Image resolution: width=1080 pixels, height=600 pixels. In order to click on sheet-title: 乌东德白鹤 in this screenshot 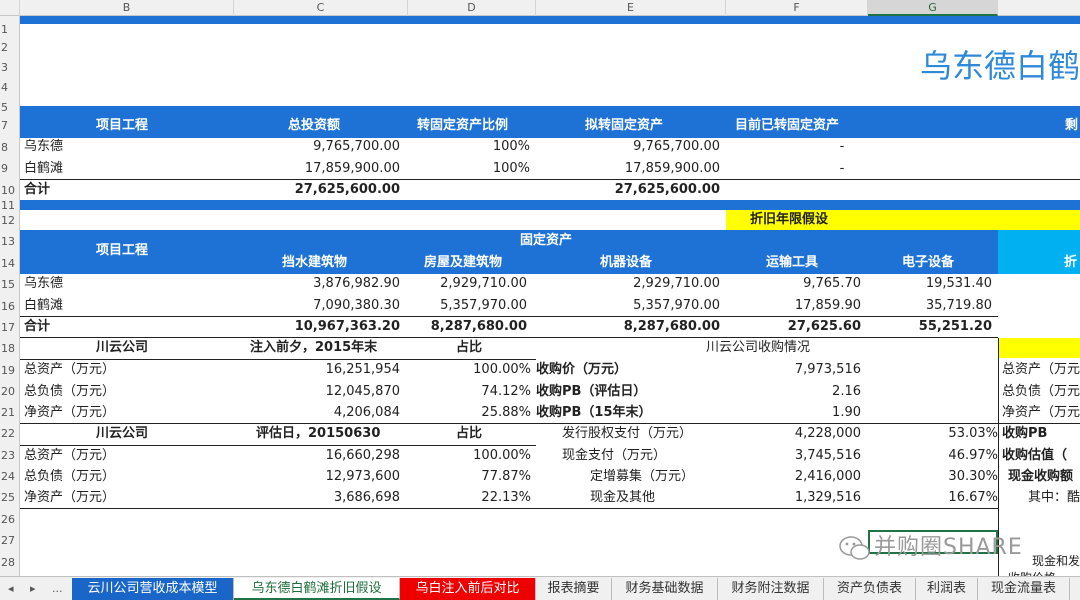, I will do `click(1000, 66)`.